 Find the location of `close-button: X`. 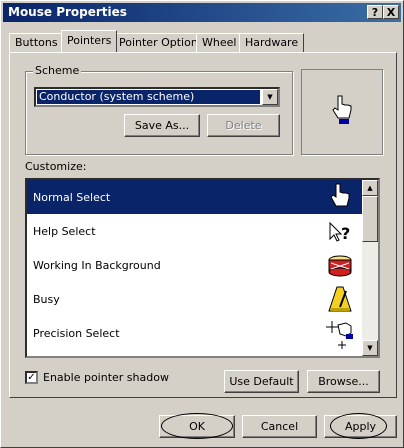

close-button: X is located at coordinates (391, 12).